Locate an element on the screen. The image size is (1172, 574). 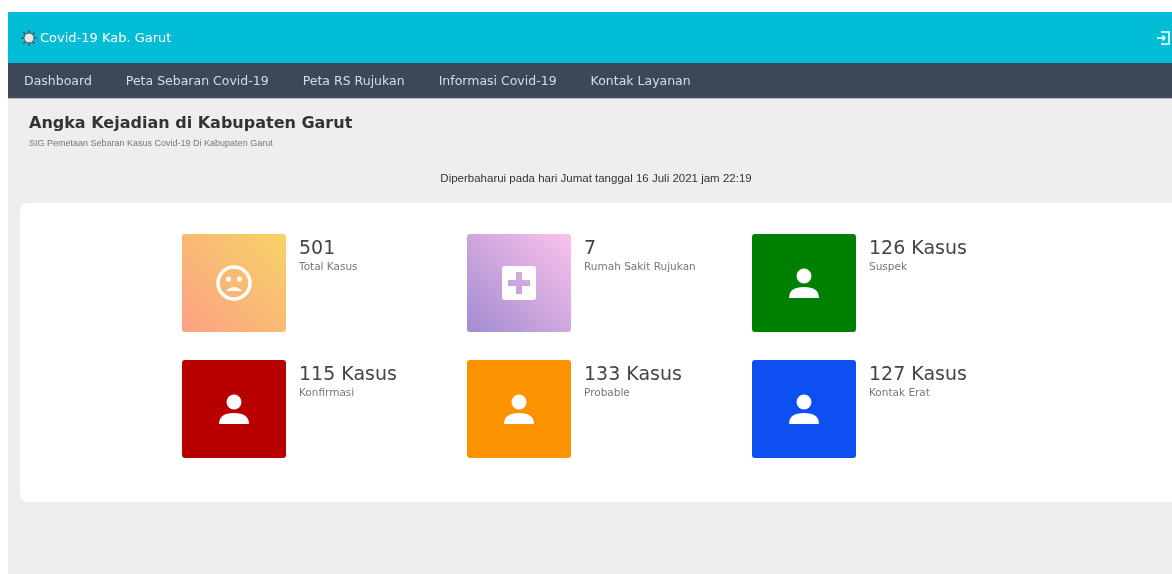
stat-label: Total Kasus is located at coordinates (328, 266).